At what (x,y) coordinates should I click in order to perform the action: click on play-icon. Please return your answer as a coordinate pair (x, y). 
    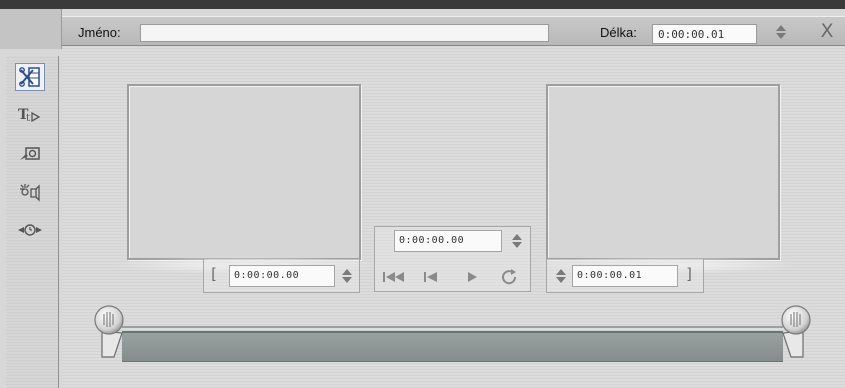
    Looking at the image, I should click on (472, 277).